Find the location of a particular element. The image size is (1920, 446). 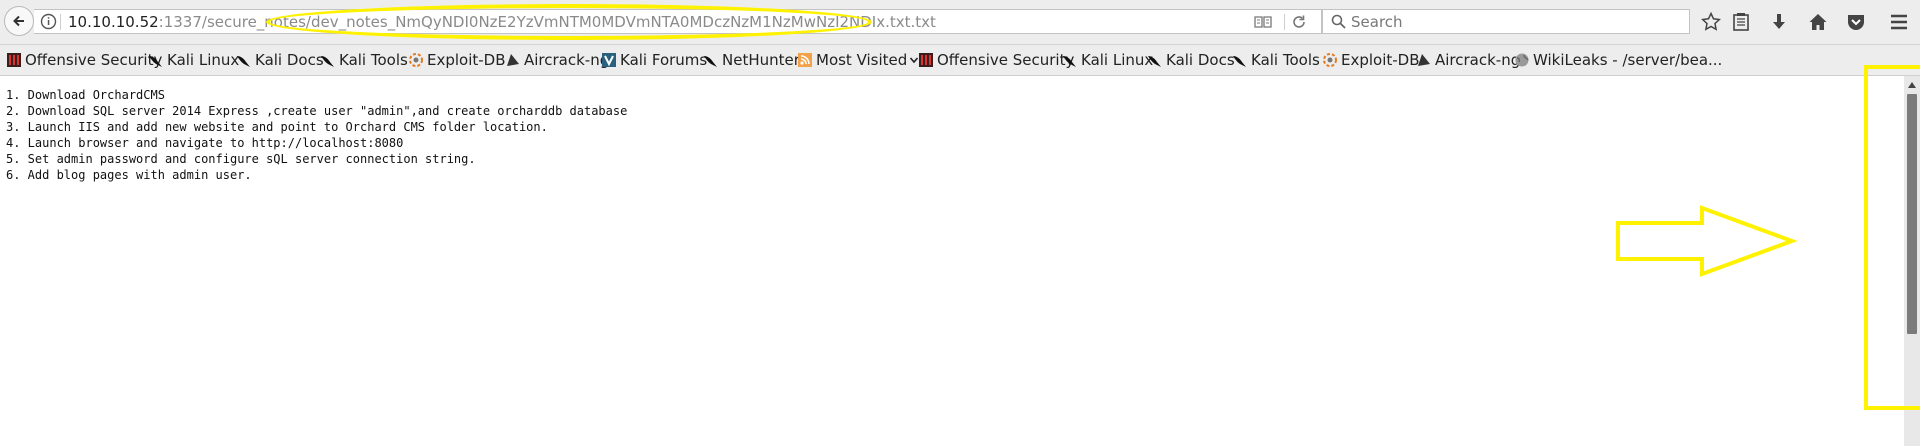

bookmark-folder-most-visited: Most Visited is located at coordinates (858, 60).